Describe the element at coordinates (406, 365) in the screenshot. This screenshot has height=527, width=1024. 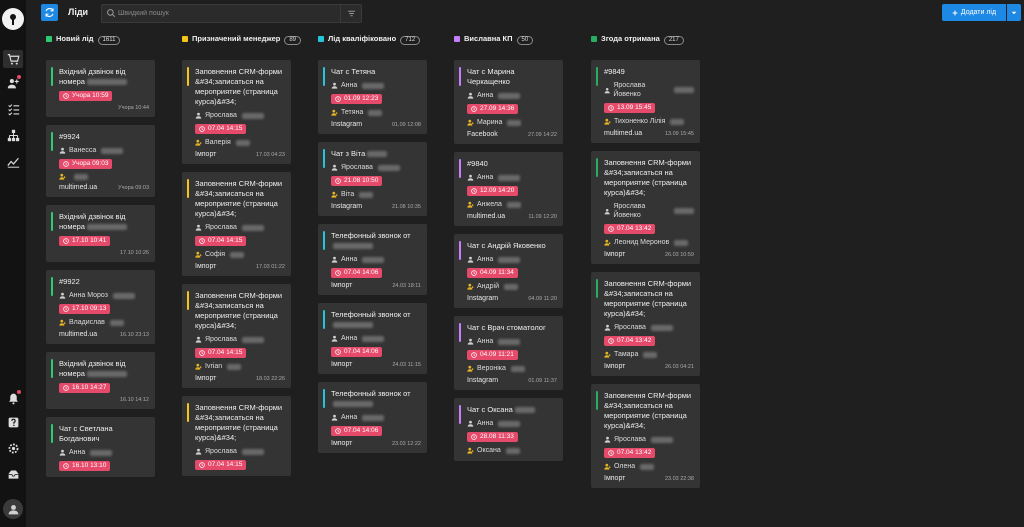
I see `card-timestamp: 24.03 11:15` at that location.